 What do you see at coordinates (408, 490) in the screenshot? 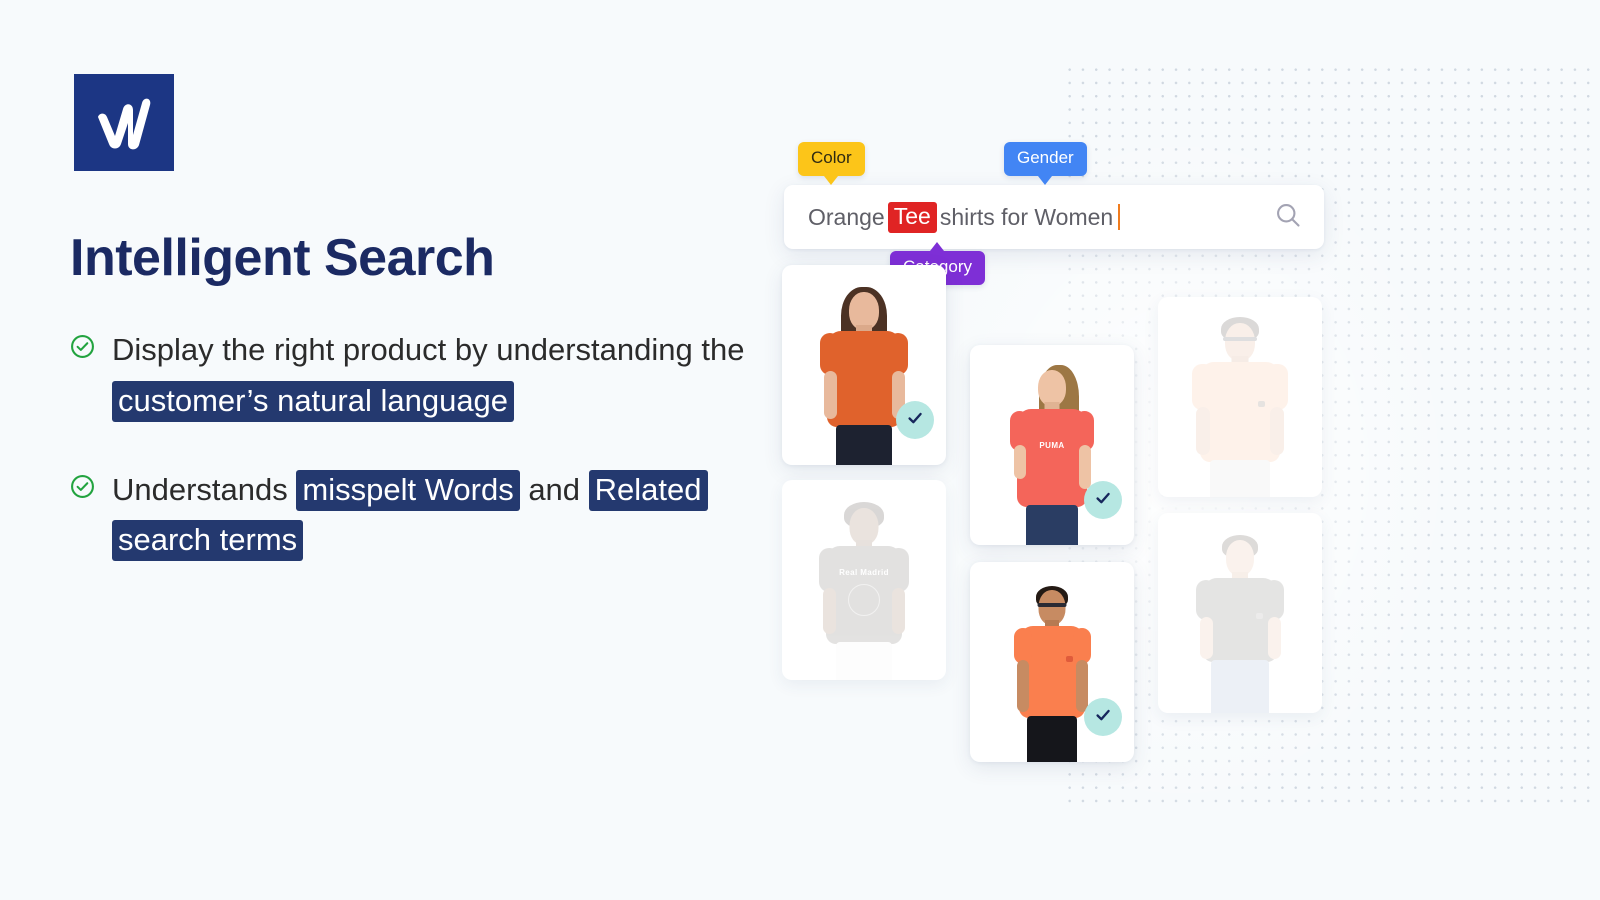
I see `bullet-2-highlight-a: misspelt Words` at bounding box center [408, 490].